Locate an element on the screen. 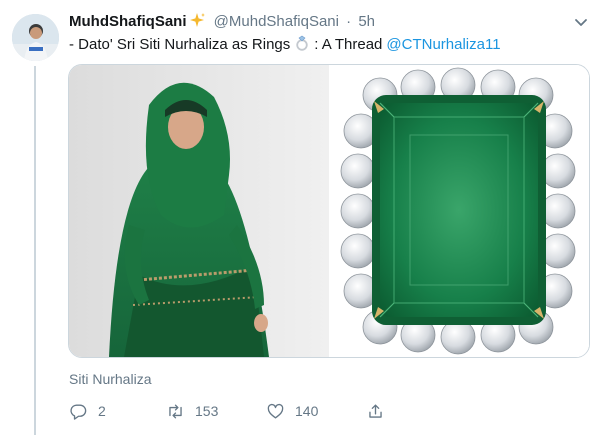  timestamp: 5h is located at coordinates (366, 21).